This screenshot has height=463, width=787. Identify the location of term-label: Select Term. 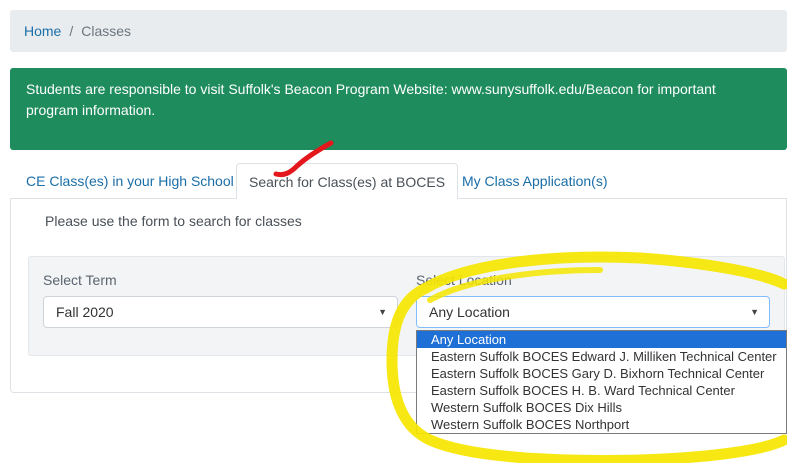
(80, 280).